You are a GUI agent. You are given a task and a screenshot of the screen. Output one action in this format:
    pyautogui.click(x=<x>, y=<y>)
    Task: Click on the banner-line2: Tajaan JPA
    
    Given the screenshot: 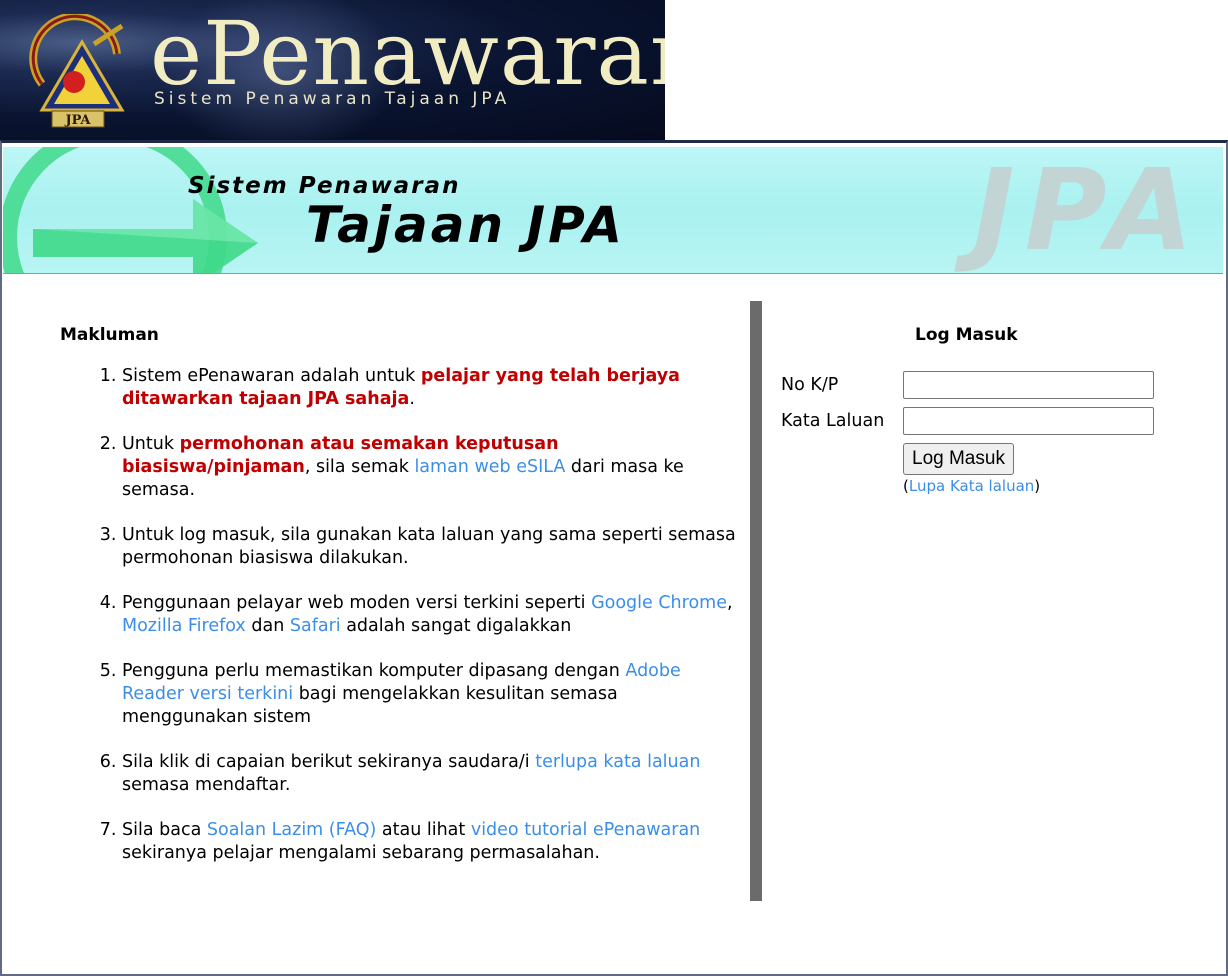 What is the action you would take?
    pyautogui.click(x=465, y=225)
    